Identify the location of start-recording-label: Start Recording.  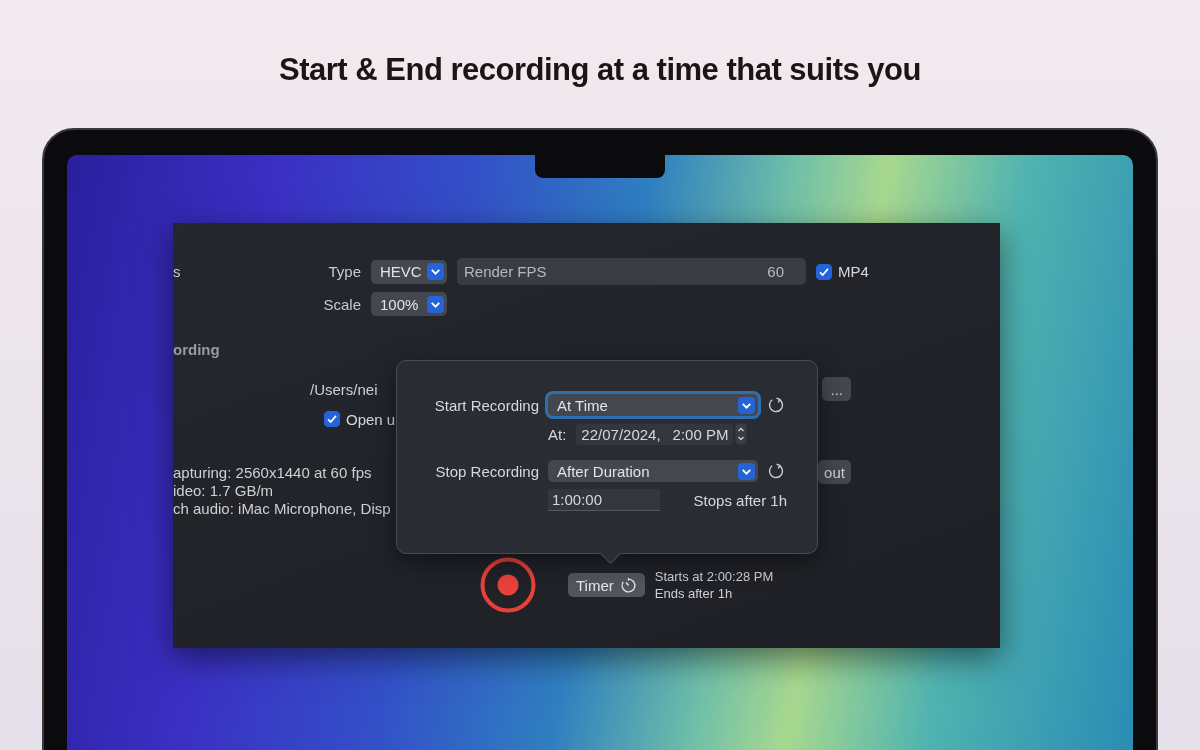
(486, 405).